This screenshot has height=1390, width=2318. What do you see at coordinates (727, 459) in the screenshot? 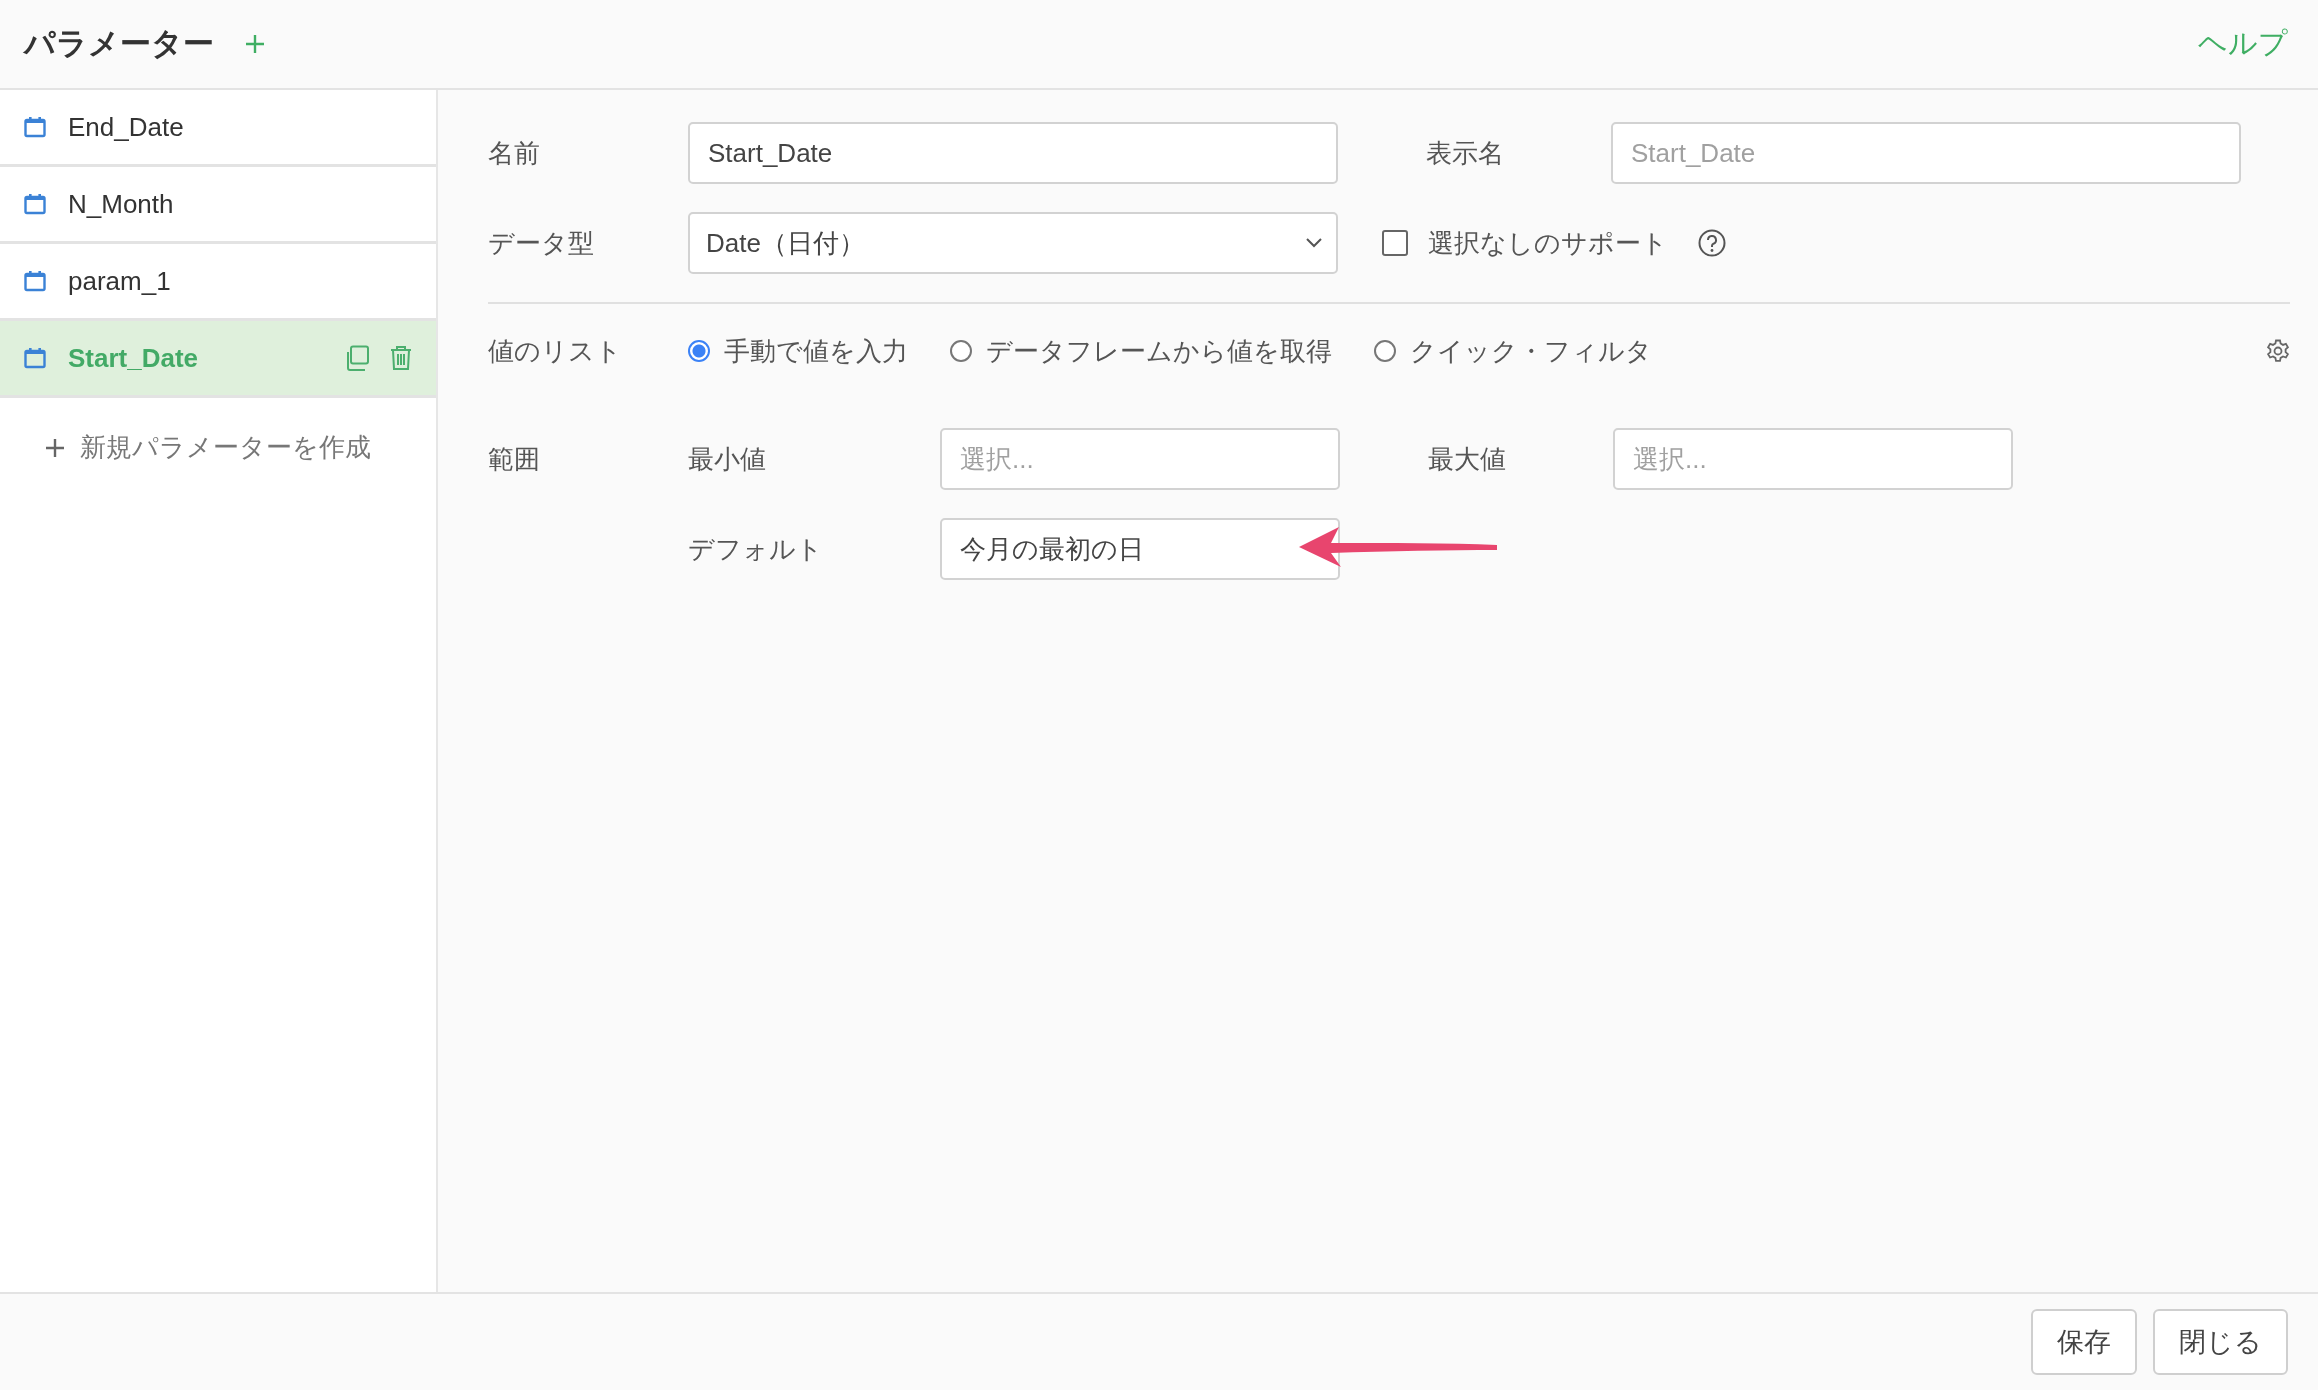
I see `field-label: 最小値` at bounding box center [727, 459].